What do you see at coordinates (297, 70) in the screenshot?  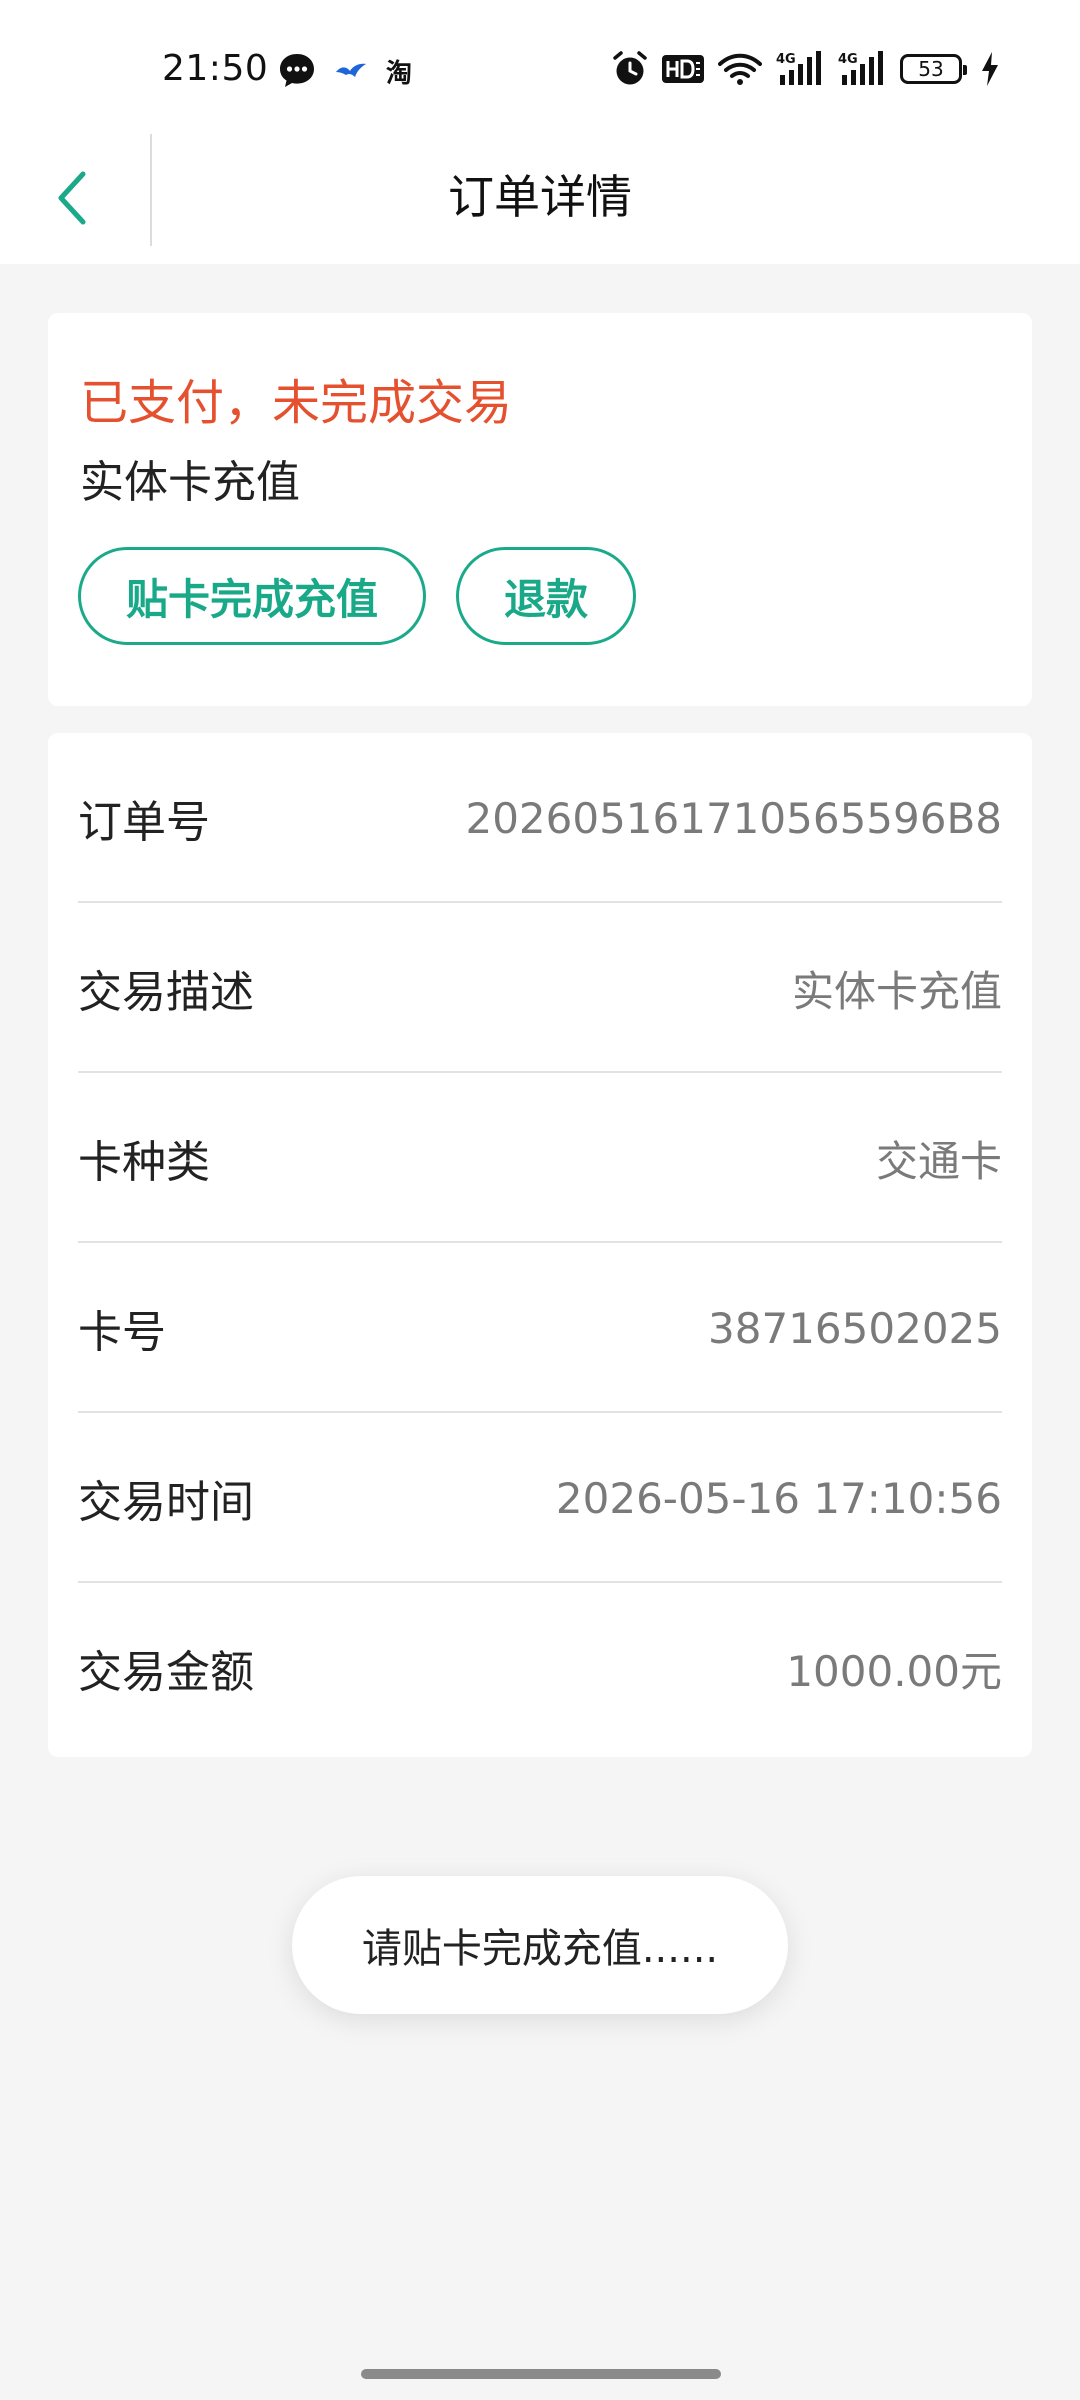 I see `chat-bubble-icon` at bounding box center [297, 70].